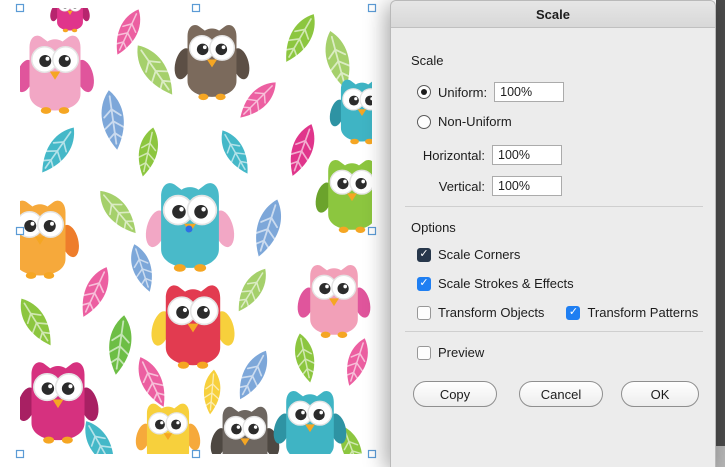 The width and height of the screenshot is (725, 467). What do you see at coordinates (491, 312) in the screenshot?
I see `transform-objects-label: Transform Objects` at bounding box center [491, 312].